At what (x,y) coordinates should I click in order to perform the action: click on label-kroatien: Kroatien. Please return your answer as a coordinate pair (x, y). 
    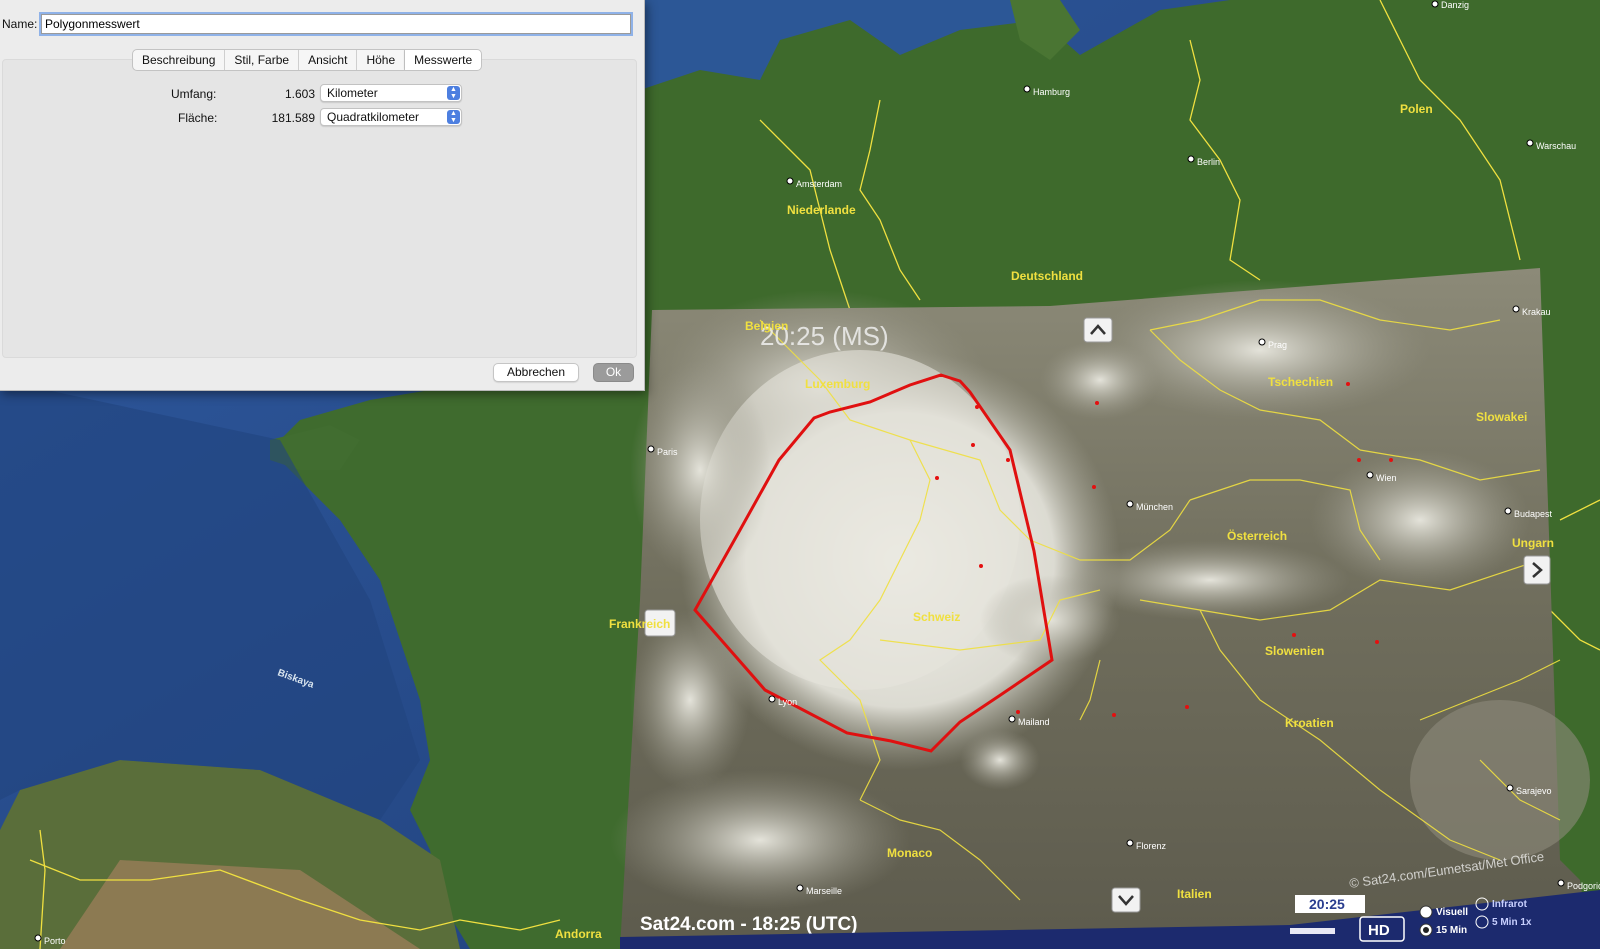
    Looking at the image, I should click on (1309, 723).